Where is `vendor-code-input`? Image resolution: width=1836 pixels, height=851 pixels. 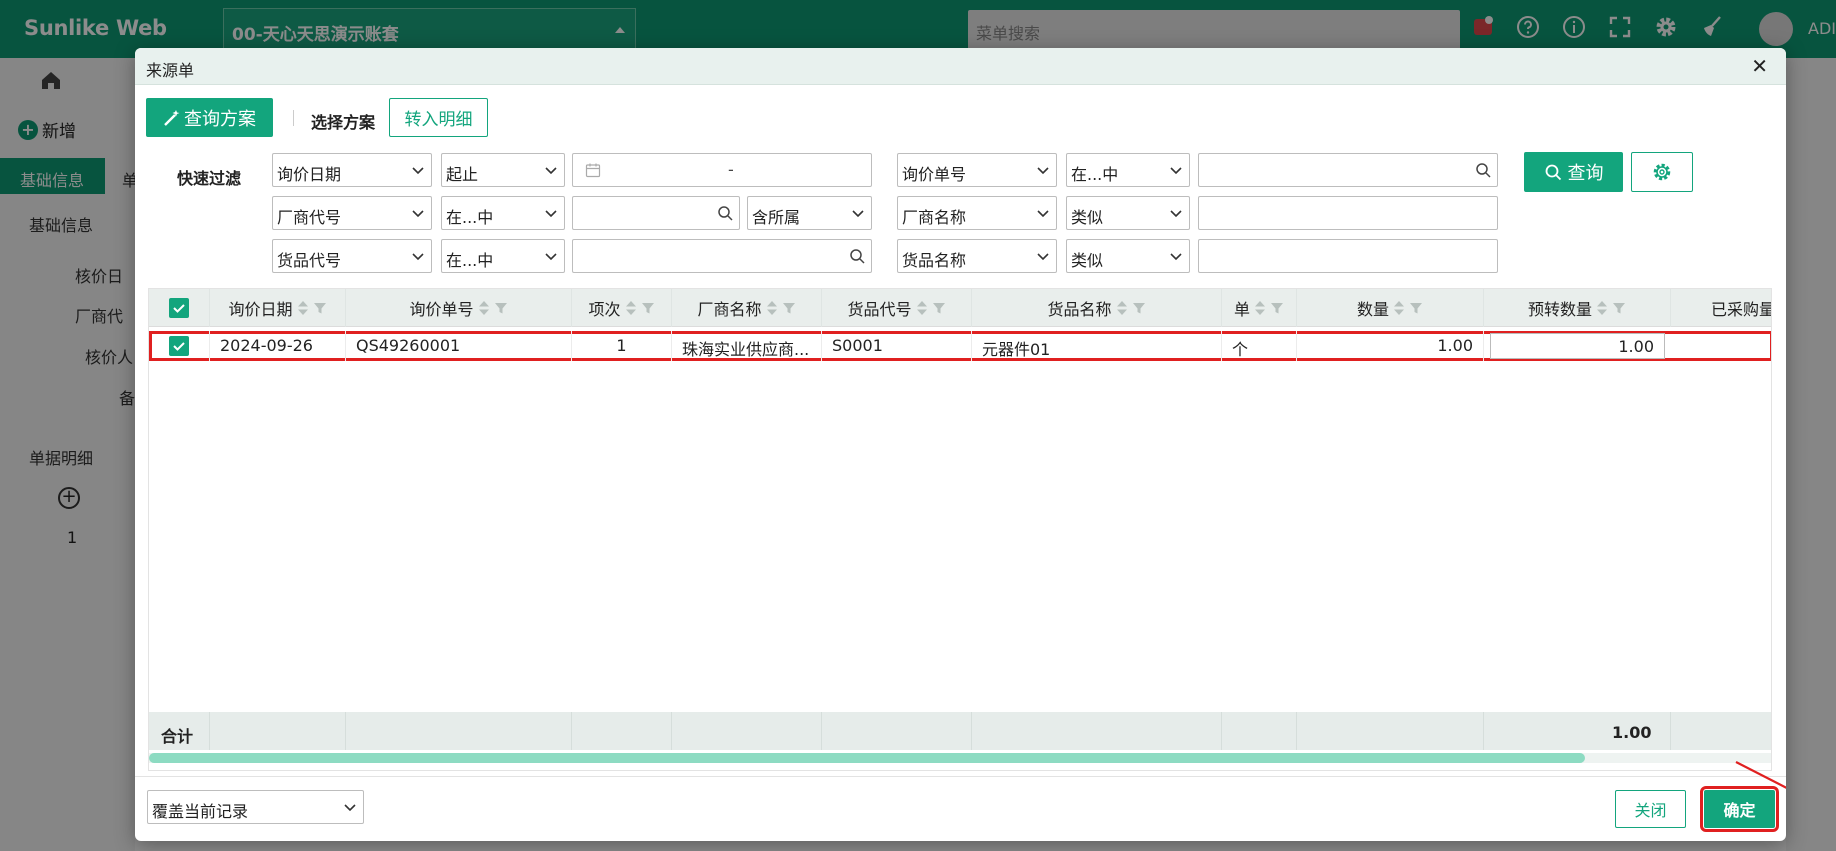 vendor-code-input is located at coordinates (656, 213).